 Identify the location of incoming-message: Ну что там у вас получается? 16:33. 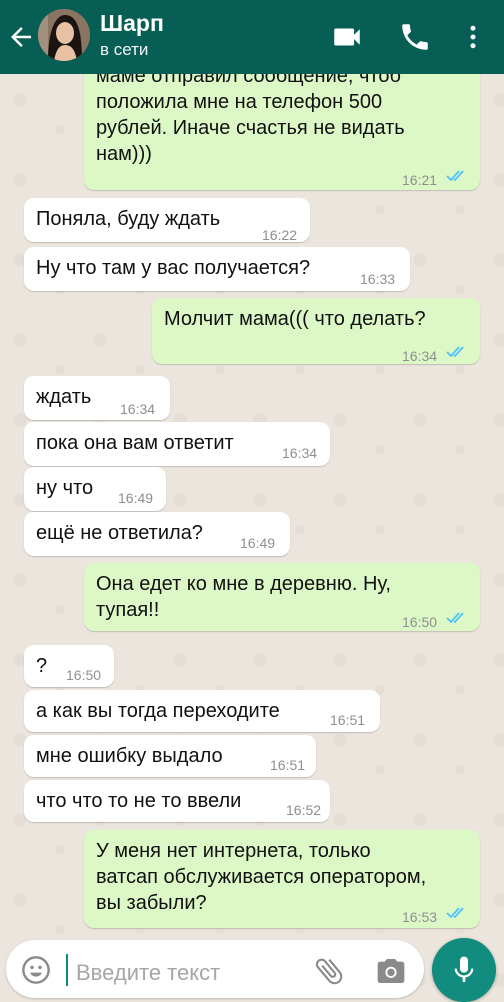
(217, 269).